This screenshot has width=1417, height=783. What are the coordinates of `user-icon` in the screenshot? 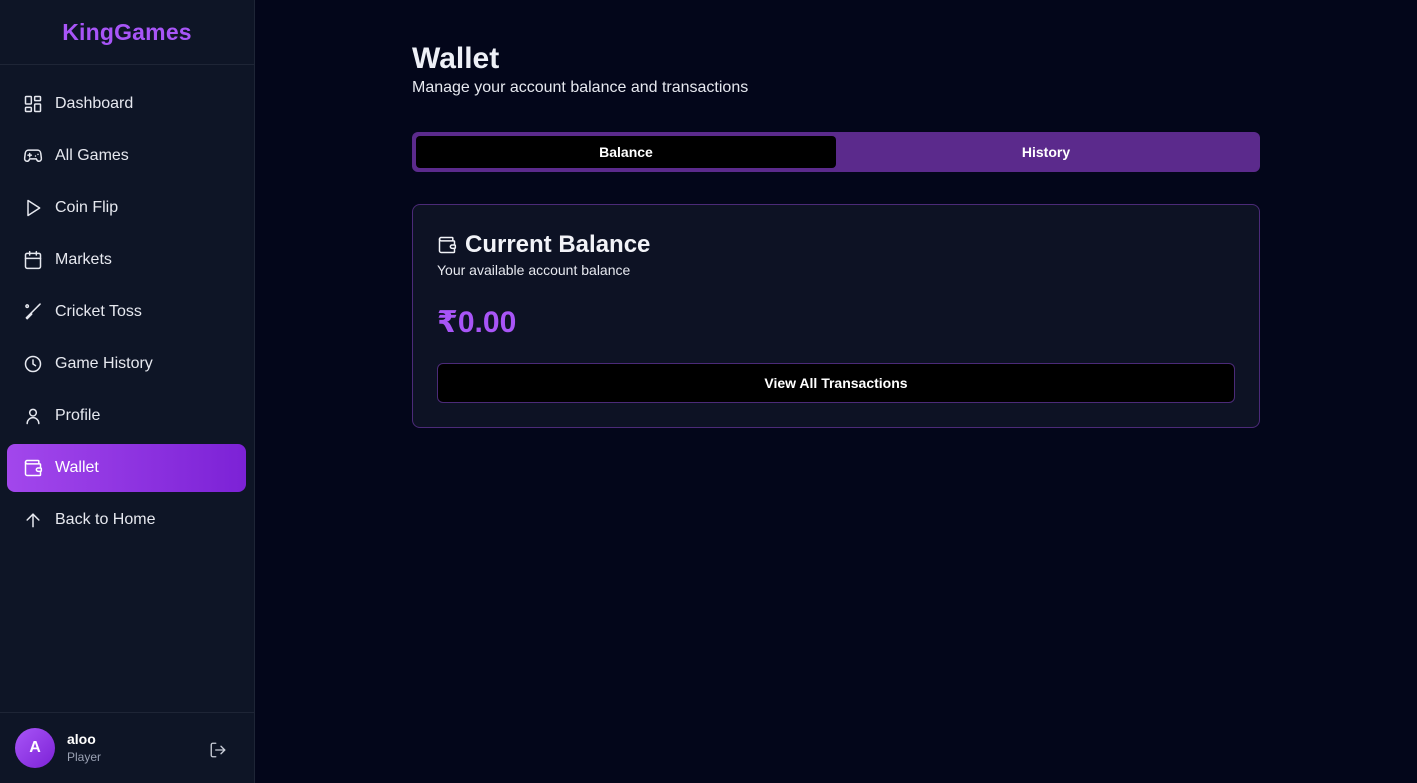 It's located at (33, 416).